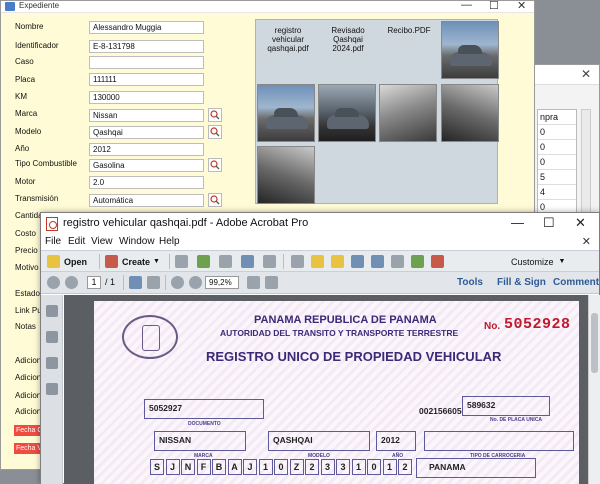 This screenshot has width=600, height=484. What do you see at coordinates (146, 27) in the screenshot?
I see `nombre-input: Alessandro Muggia` at bounding box center [146, 27].